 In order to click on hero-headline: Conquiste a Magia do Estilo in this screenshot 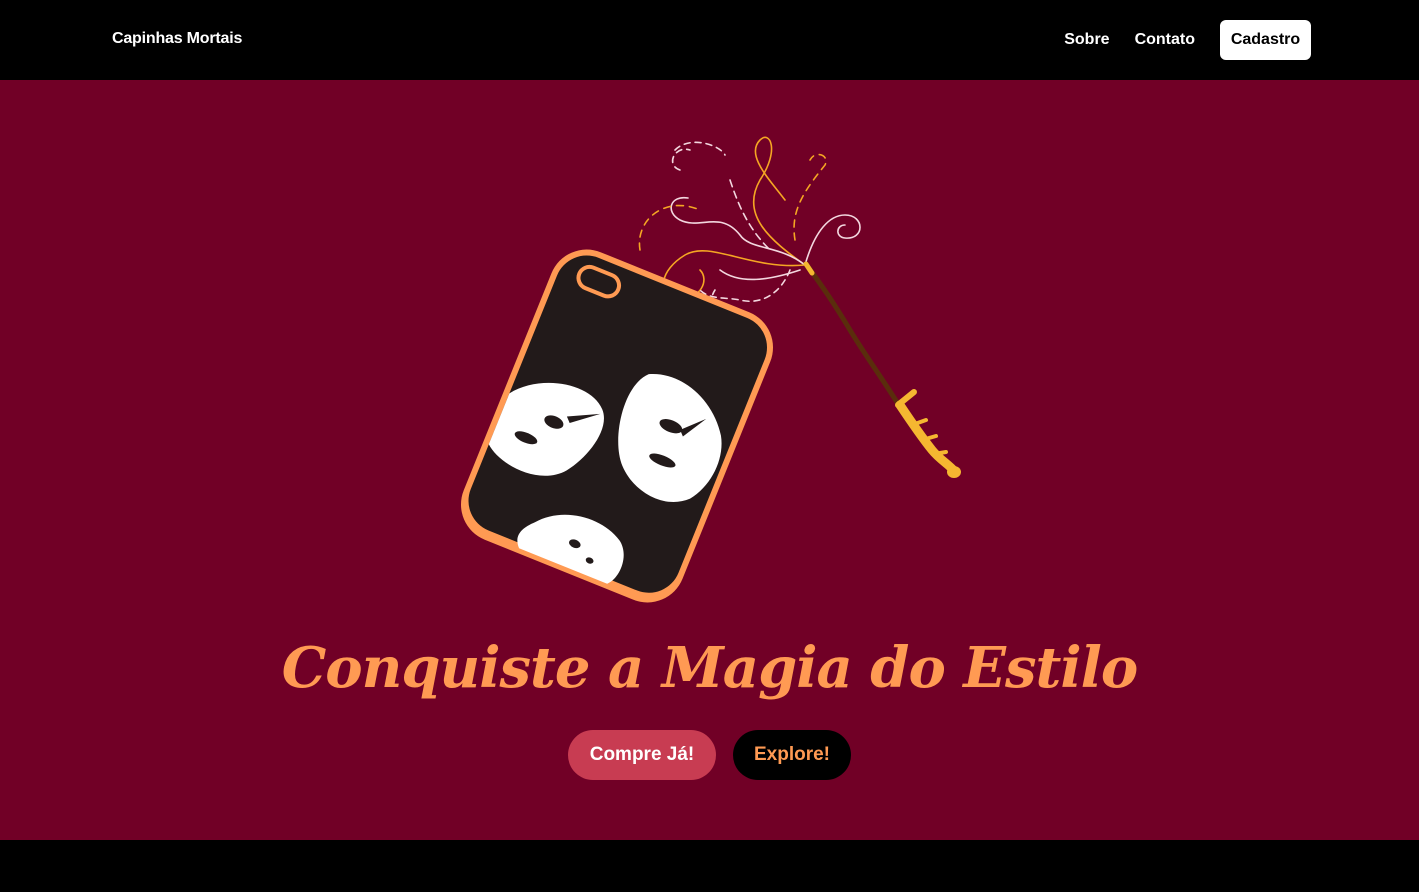, I will do `click(710, 668)`.